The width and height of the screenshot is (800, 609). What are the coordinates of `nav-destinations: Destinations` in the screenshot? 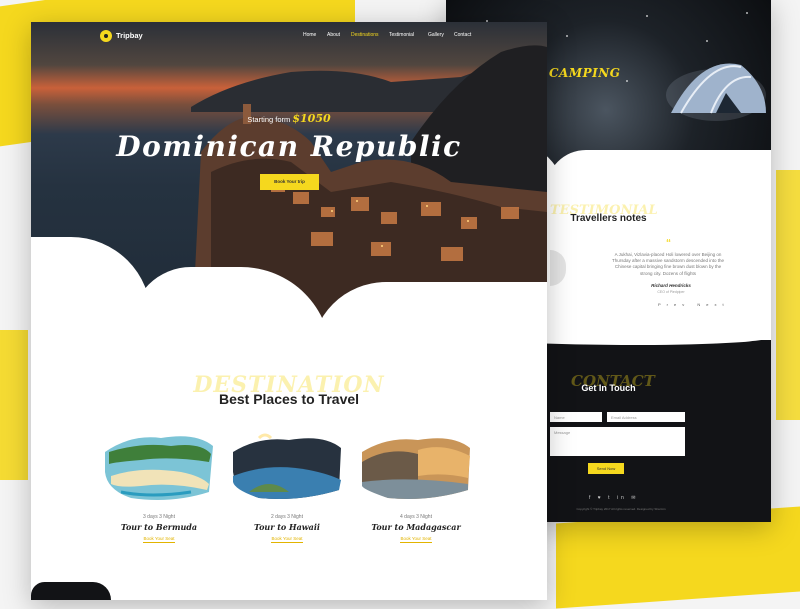 It's located at (365, 35).